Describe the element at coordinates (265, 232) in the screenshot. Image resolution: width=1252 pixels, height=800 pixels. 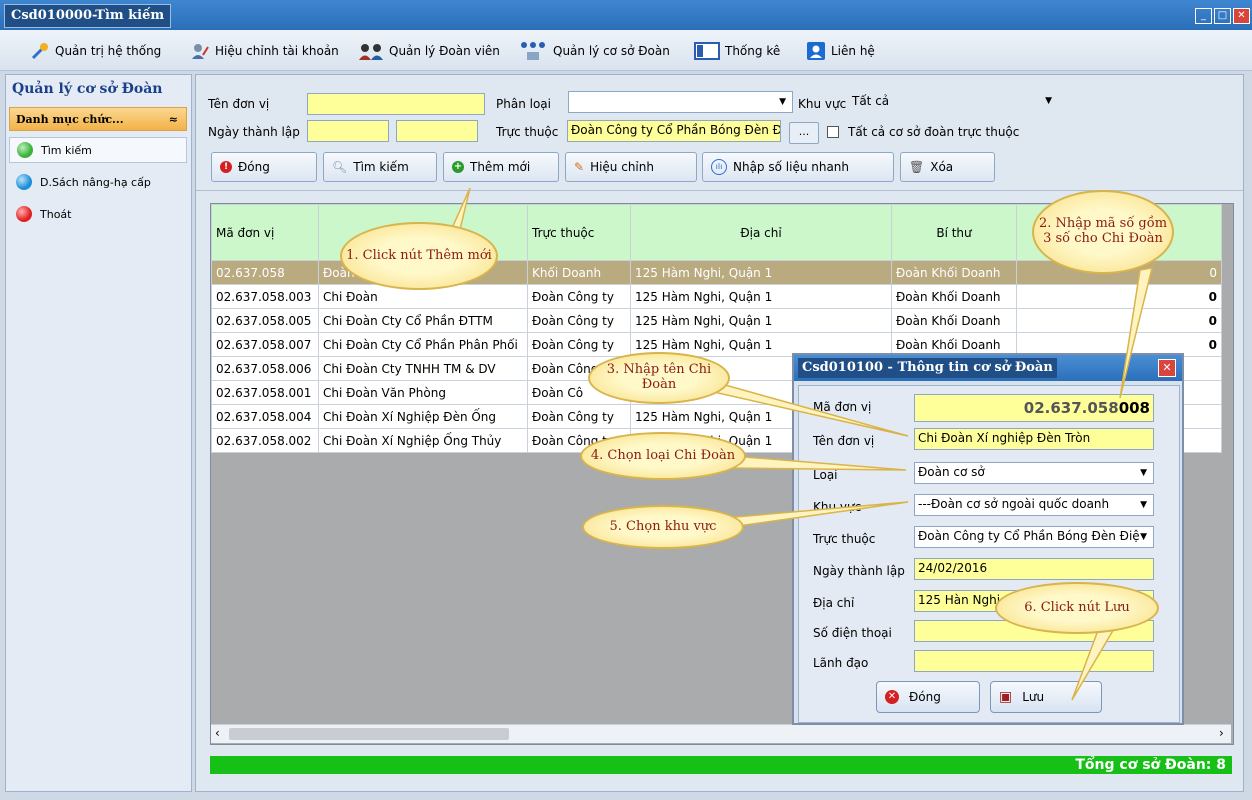
I see `col-header-code: Mã đơn vị` at that location.